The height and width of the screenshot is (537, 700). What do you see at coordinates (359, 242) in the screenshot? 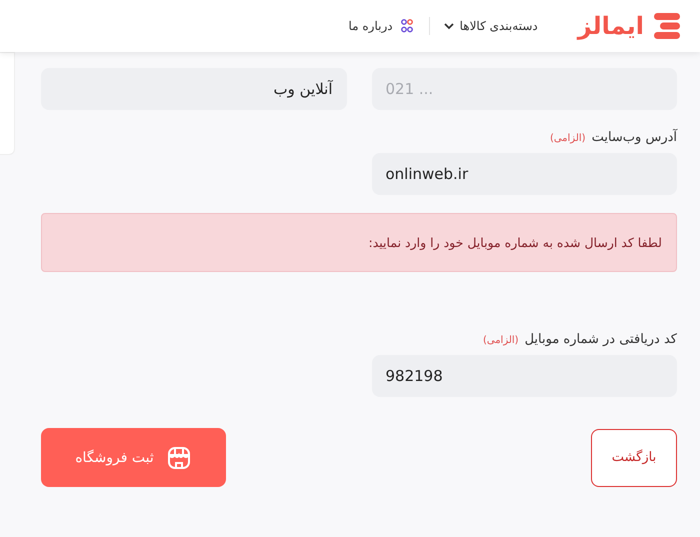
I see `alert-message: لطفا کد ارسال شده به شماره موبایل خود را وارد نمایید:` at bounding box center [359, 242].